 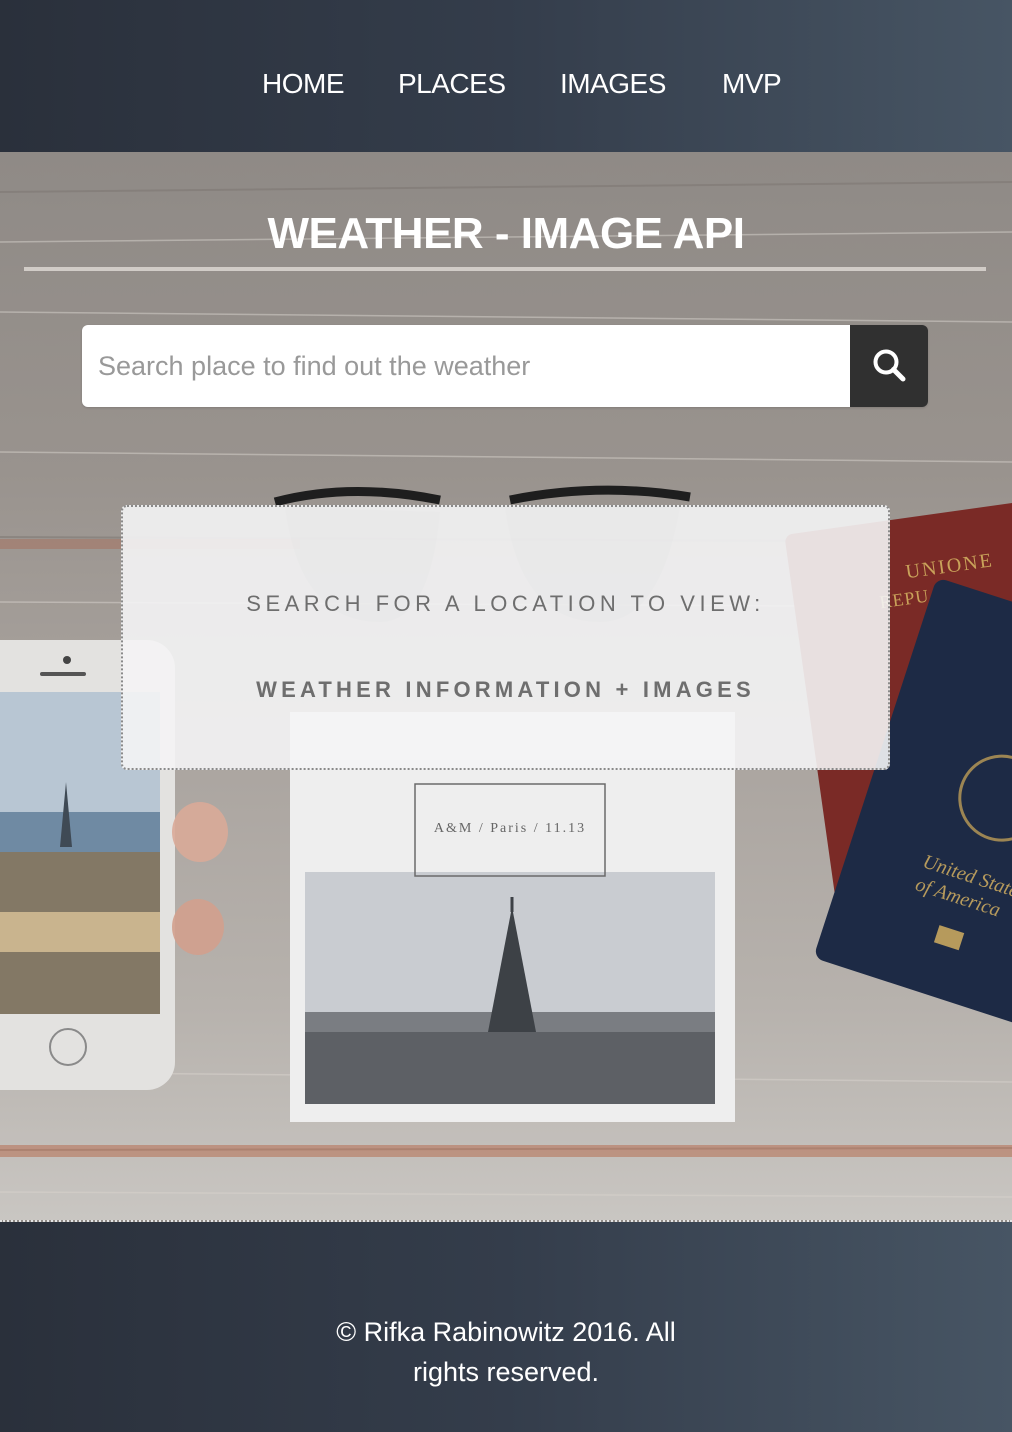 I want to click on search-icon, so click(x=889, y=366).